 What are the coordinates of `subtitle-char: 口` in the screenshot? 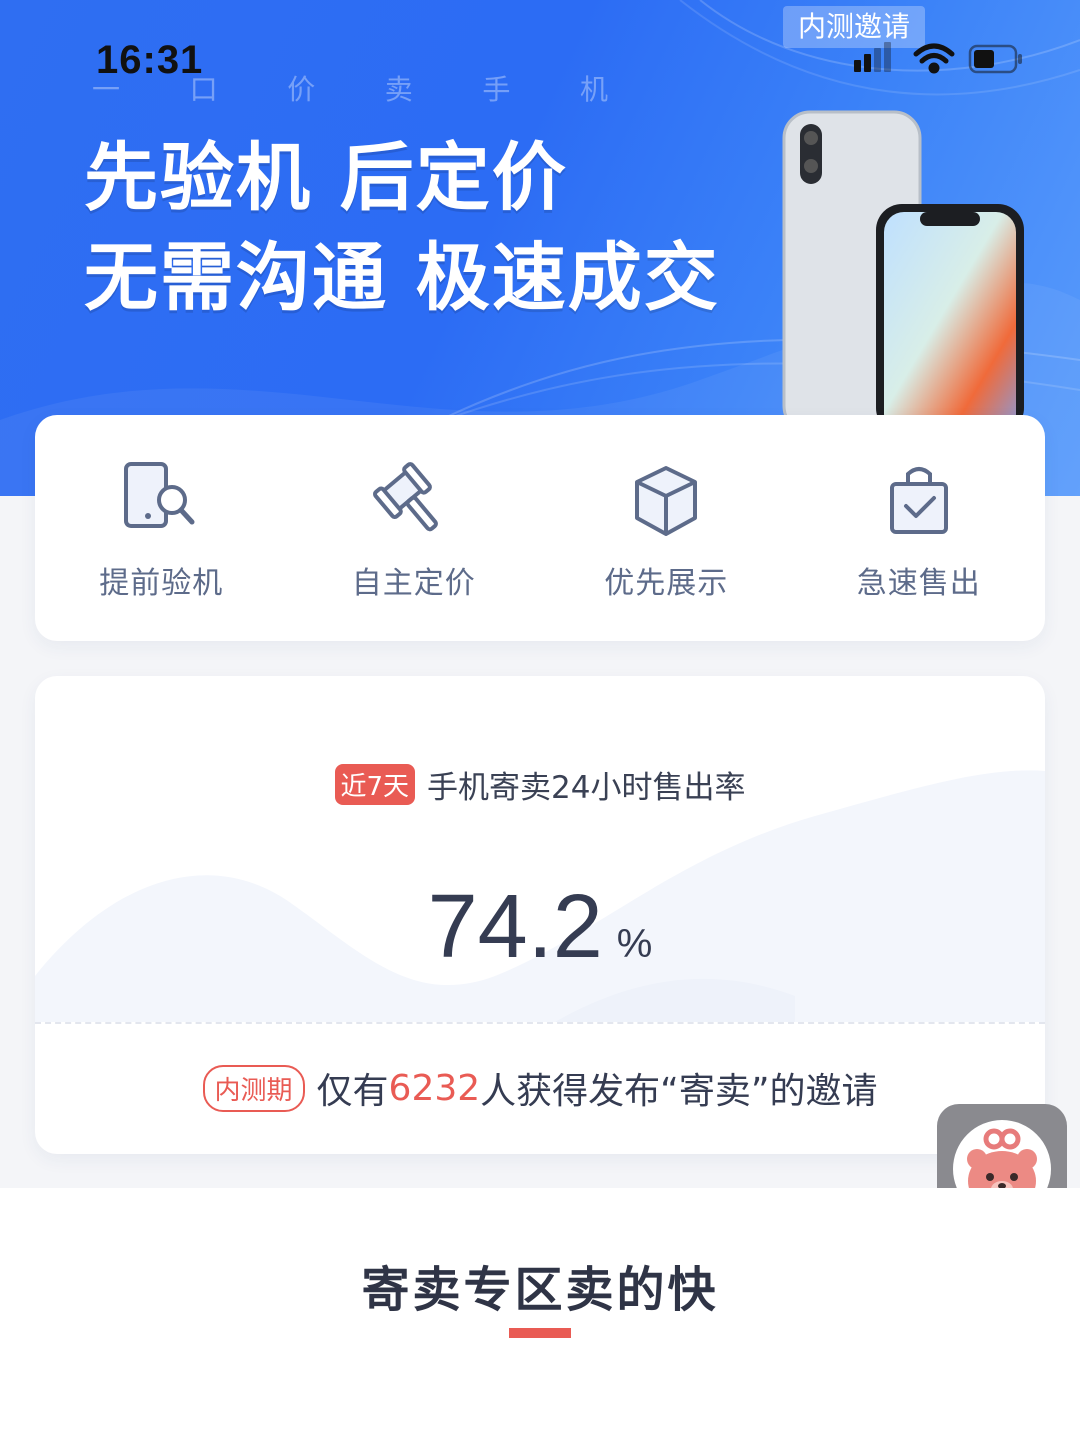 It's located at (205, 89).